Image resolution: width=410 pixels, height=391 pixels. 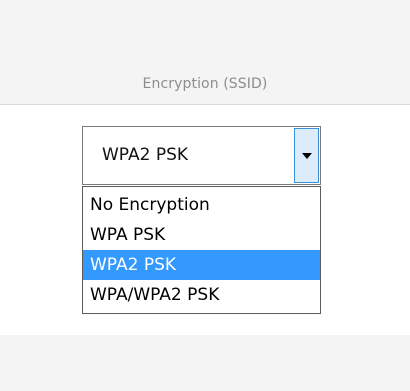 I want to click on option-wpa-psk: WPA PSK, so click(x=201, y=235).